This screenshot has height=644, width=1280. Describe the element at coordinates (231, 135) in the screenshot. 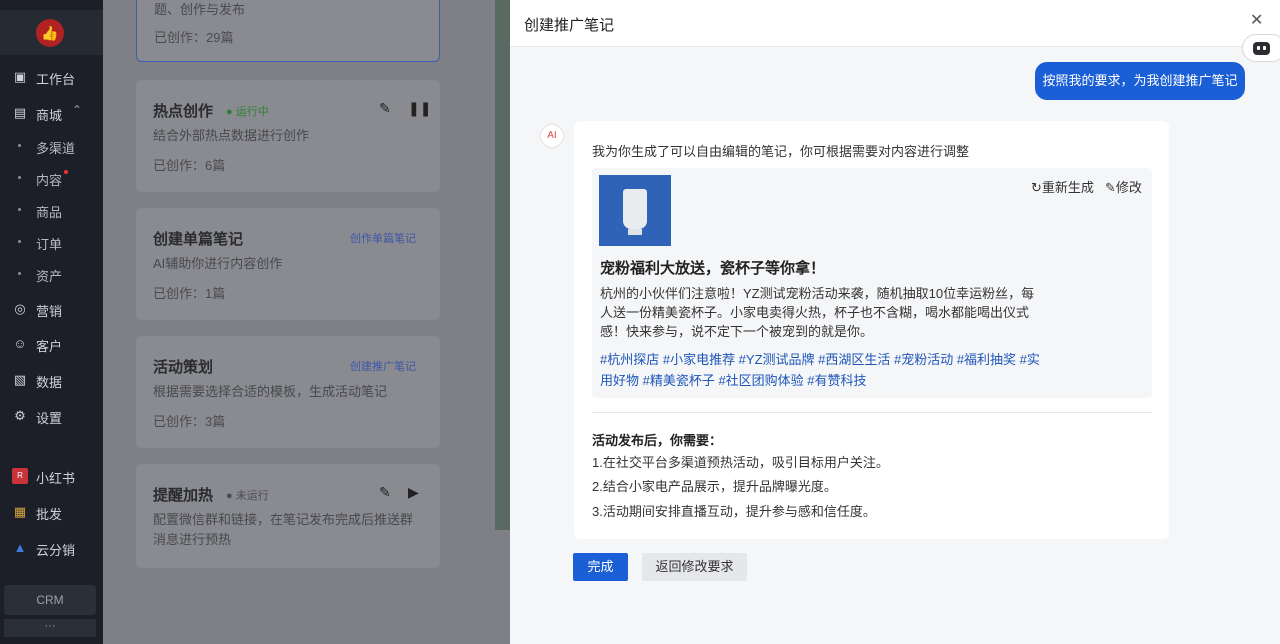

I see `card-description: 结合外部热点数据进行创作` at that location.